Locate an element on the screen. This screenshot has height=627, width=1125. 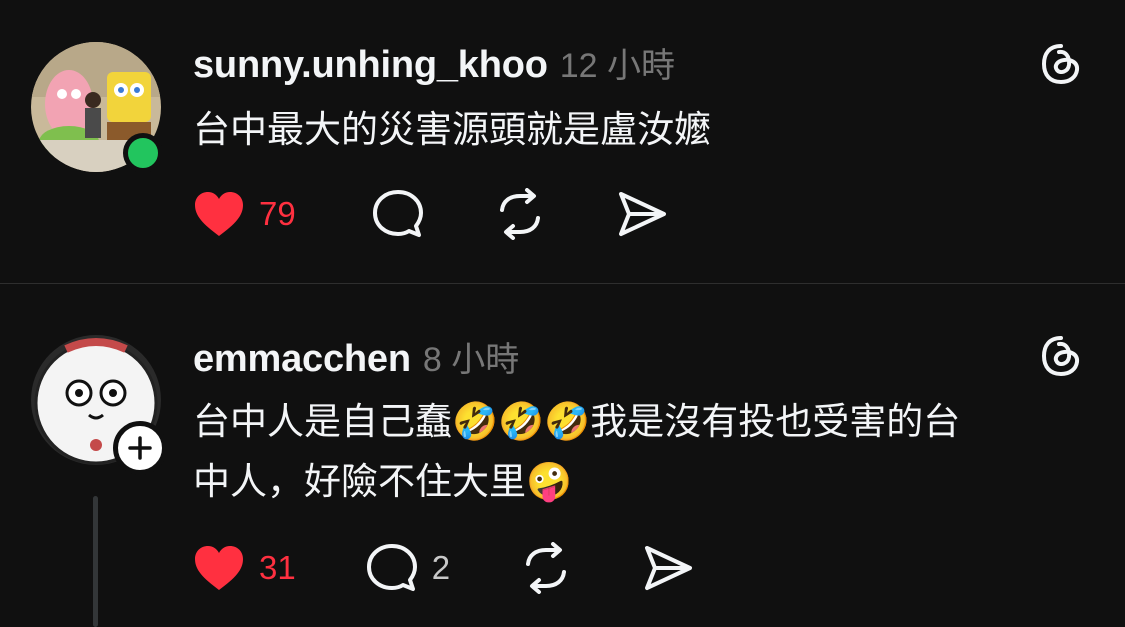
post-text-line: 中人，好險不住大里🤪 is located at coordinates (383, 481).